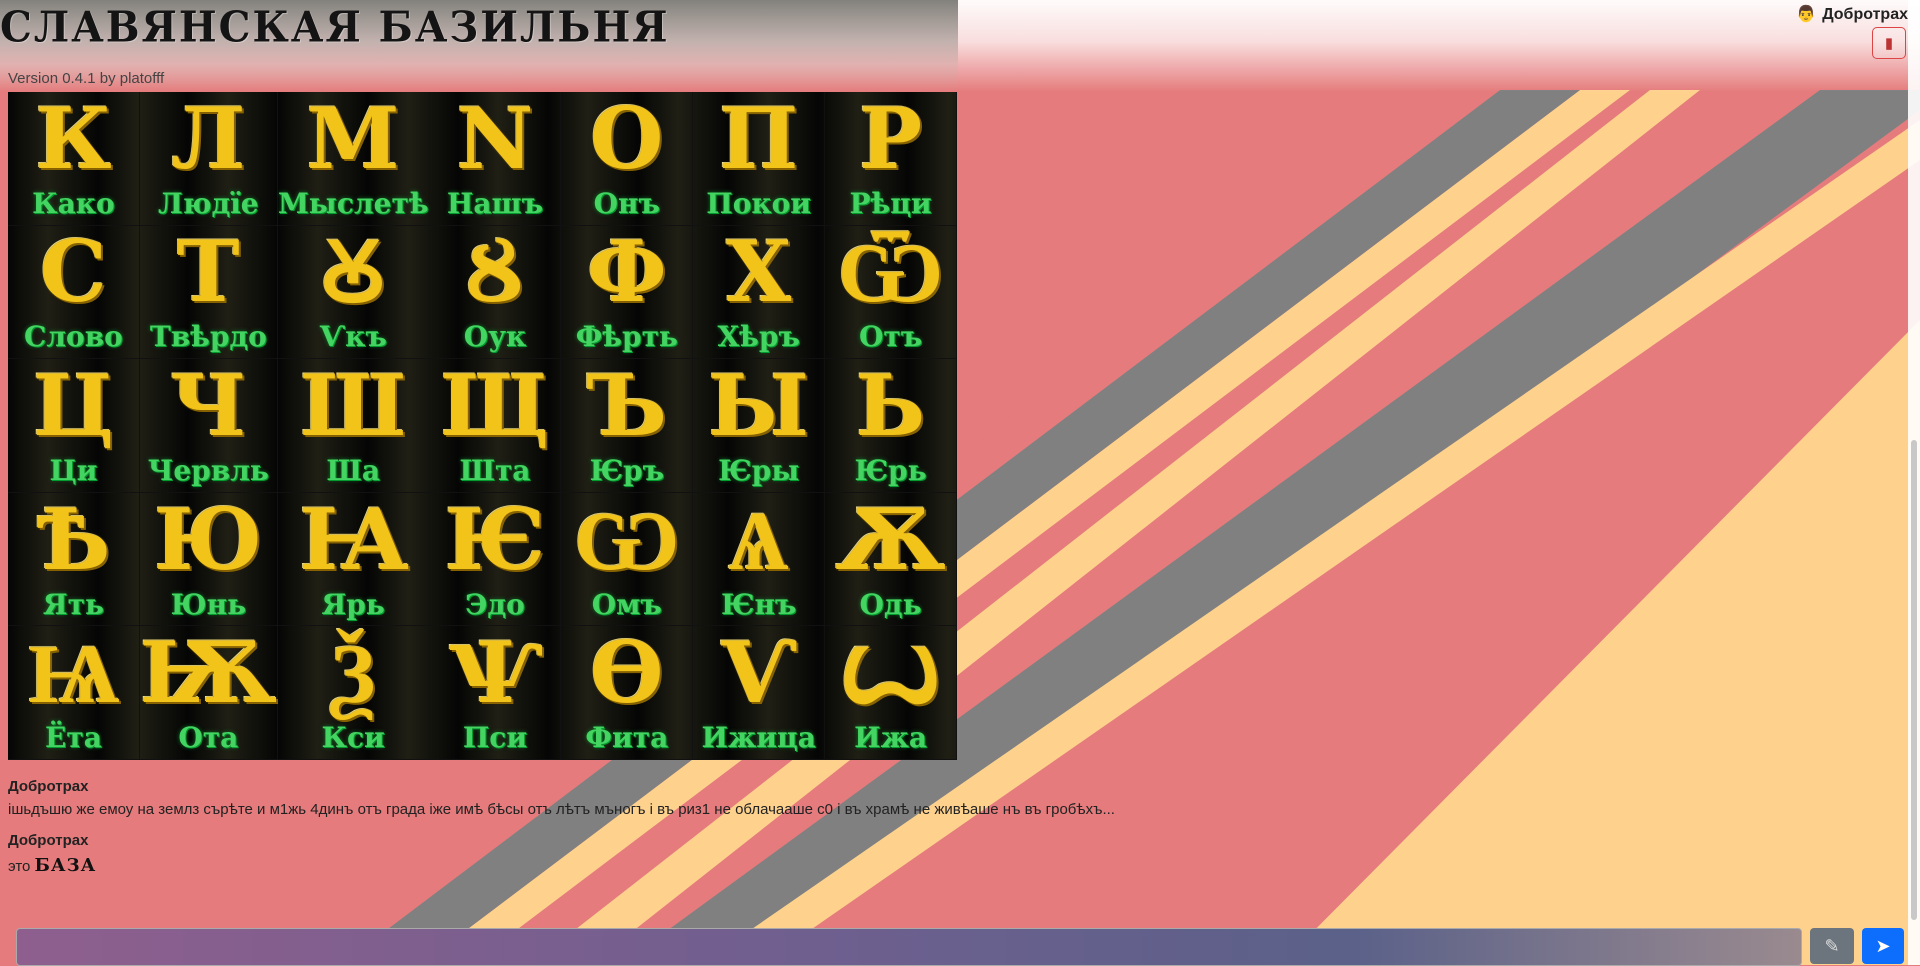 This screenshot has height=966, width=1920. I want to click on letter-cell: Ѧ Ѥнъ, so click(759, 558).